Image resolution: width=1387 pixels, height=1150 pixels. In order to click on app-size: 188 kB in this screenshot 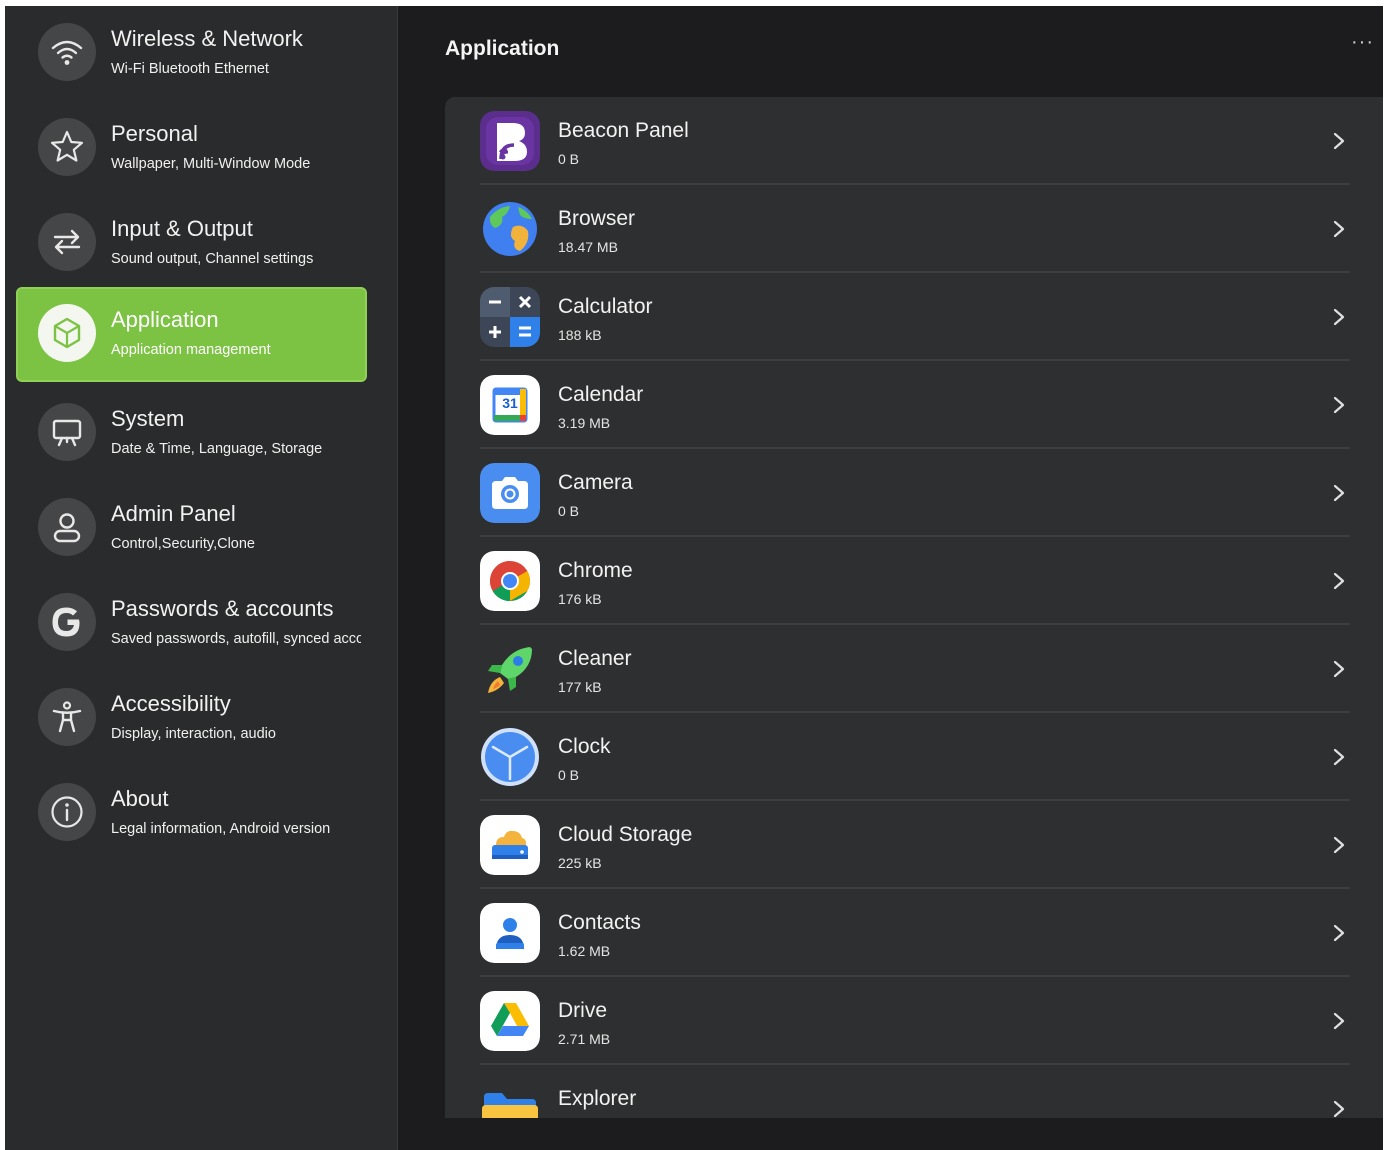, I will do `click(580, 335)`.